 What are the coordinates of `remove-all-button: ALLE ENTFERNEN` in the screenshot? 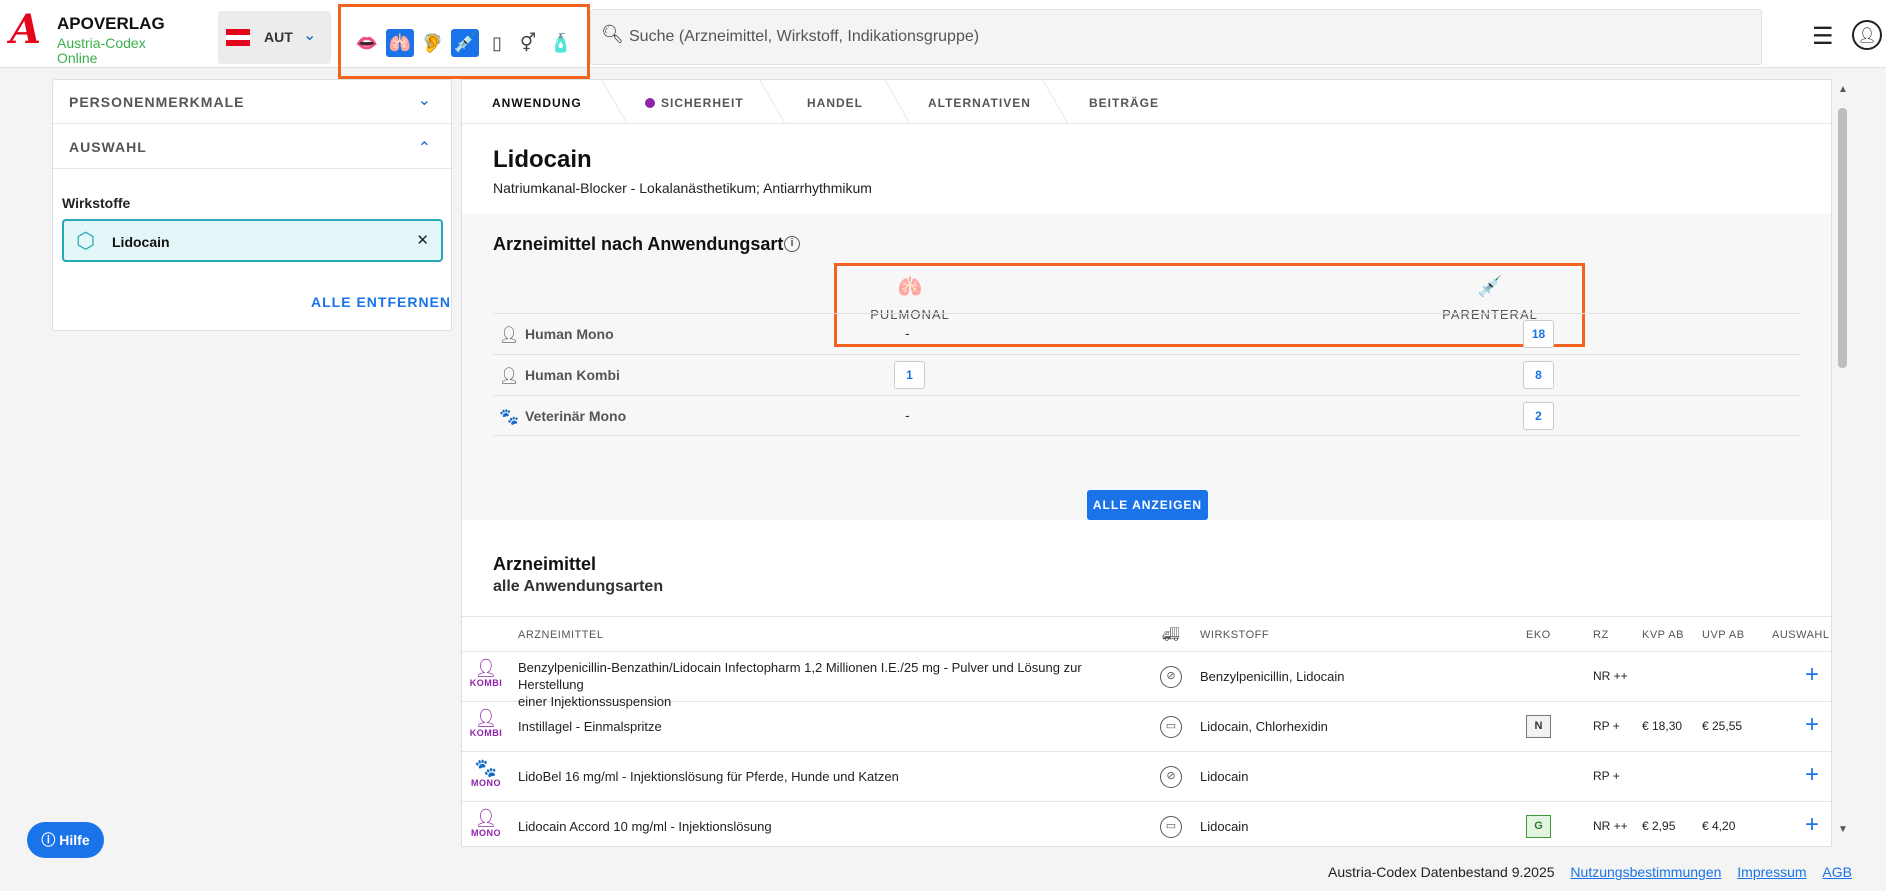 It's located at (381, 302).